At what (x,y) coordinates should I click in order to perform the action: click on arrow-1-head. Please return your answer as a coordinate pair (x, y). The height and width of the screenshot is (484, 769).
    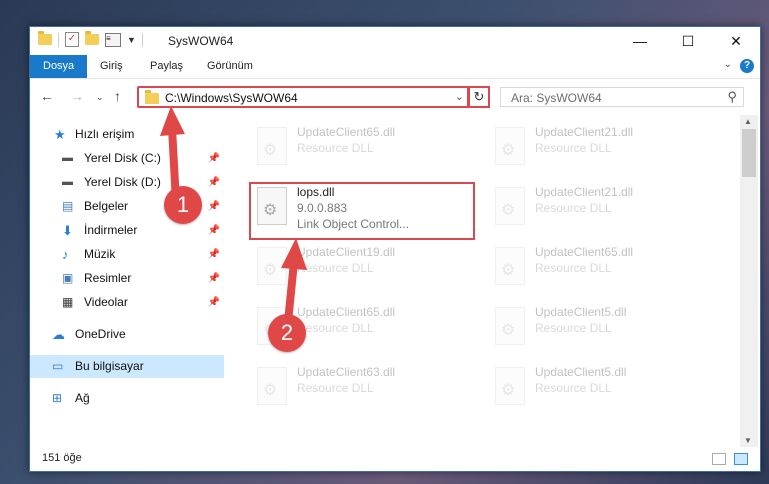
    Looking at the image, I should click on (172, 121).